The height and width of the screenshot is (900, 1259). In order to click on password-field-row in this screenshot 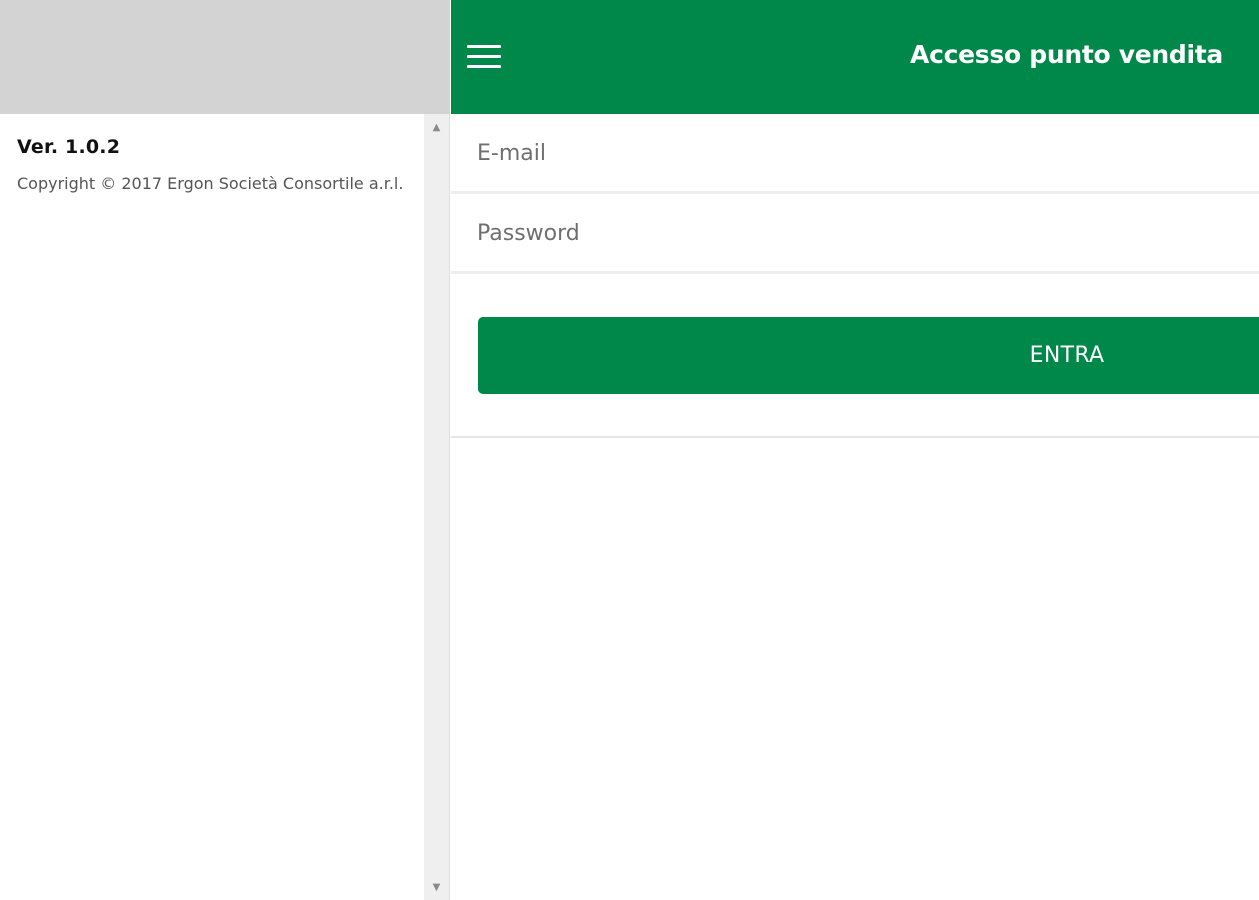, I will do `click(855, 235)`.